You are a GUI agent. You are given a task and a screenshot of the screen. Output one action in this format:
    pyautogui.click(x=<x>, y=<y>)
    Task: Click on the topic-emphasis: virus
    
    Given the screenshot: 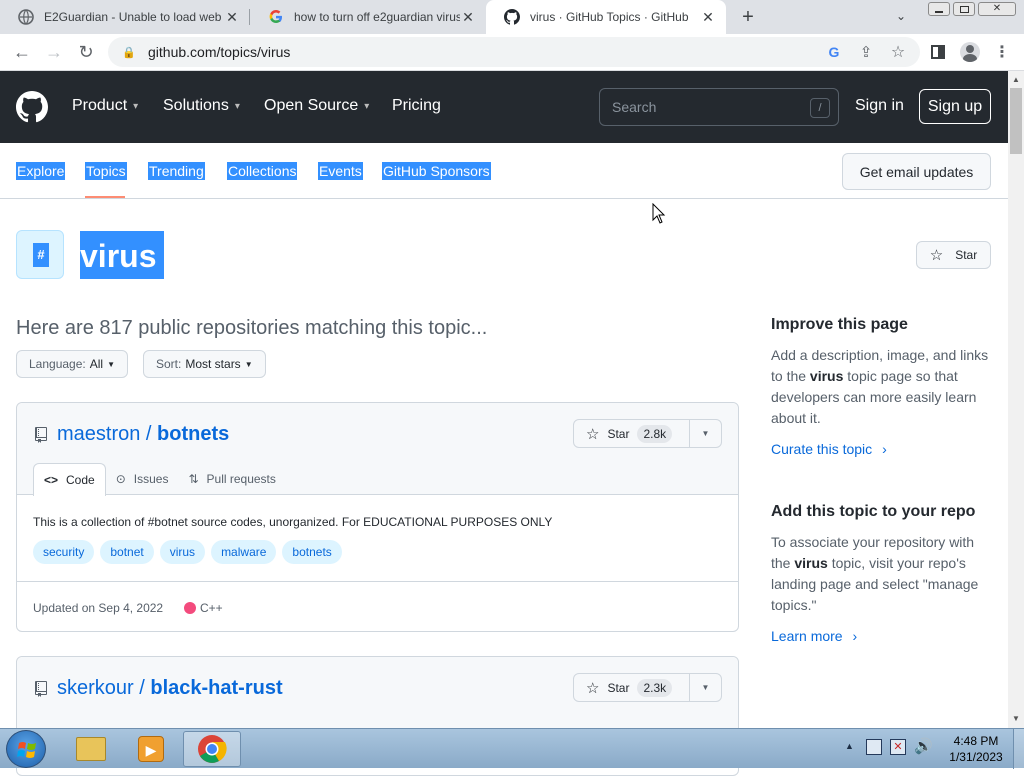 What is the action you would take?
    pyautogui.click(x=811, y=563)
    